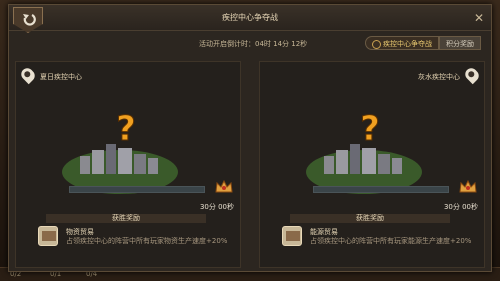 Image resolution: width=500 pixels, height=281 pixels. I want to click on reward-item: 物资贸易 占领疾控中心的阵营中所有玩家物资生产速度+20%, so click(138, 246).